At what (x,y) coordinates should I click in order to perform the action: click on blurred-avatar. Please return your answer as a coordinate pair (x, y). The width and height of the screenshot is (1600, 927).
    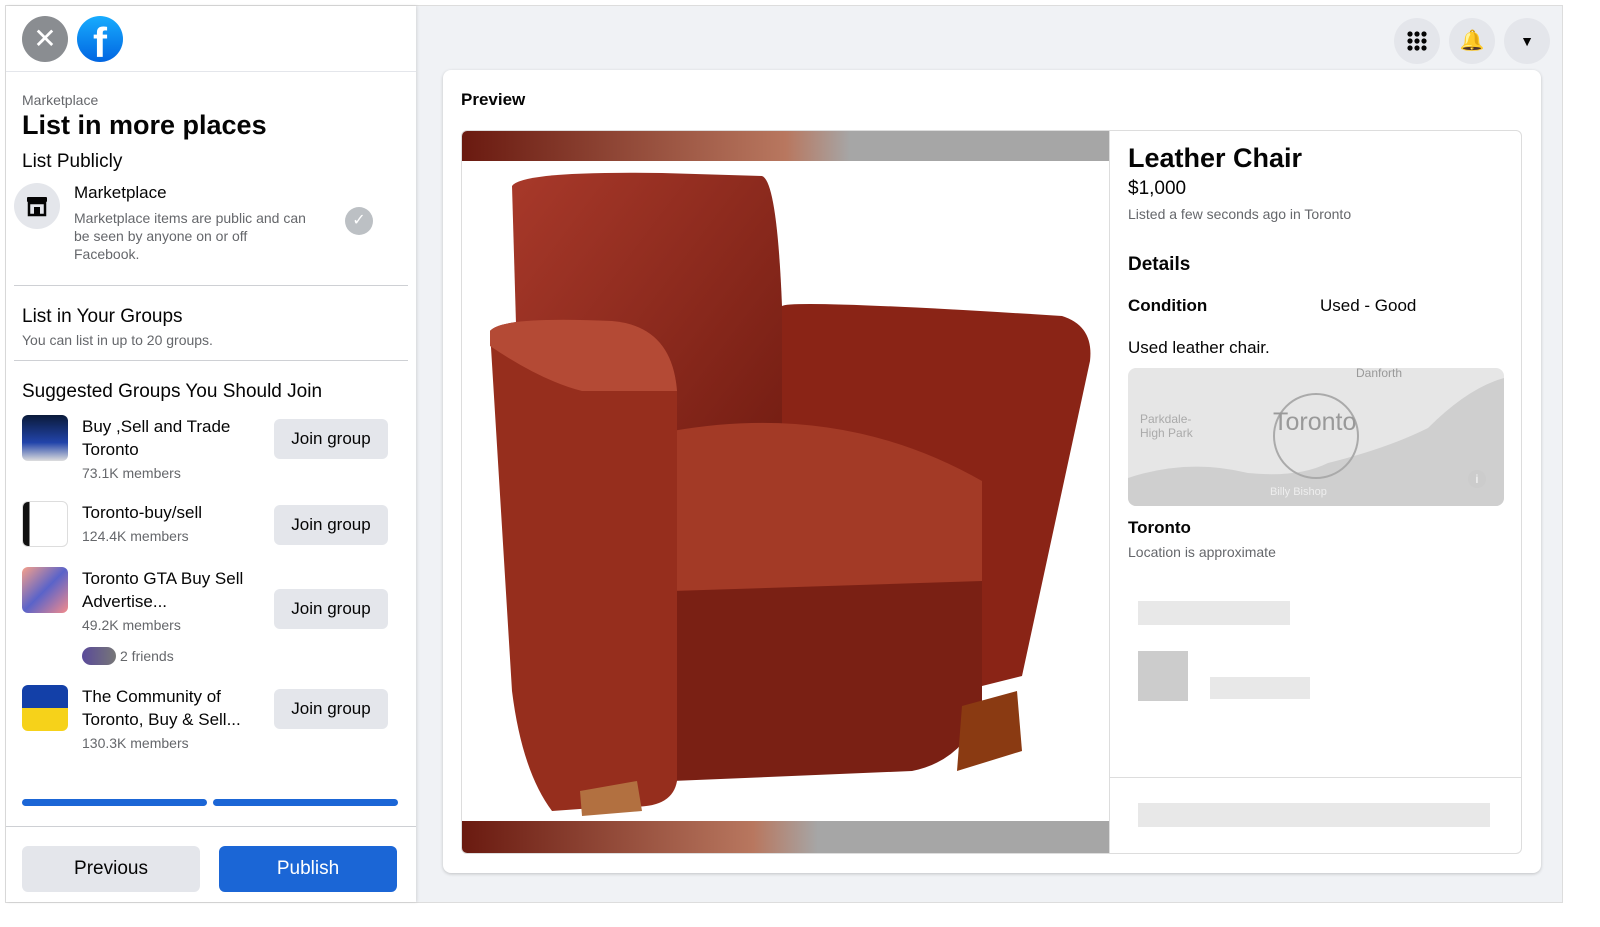
    Looking at the image, I should click on (1163, 676).